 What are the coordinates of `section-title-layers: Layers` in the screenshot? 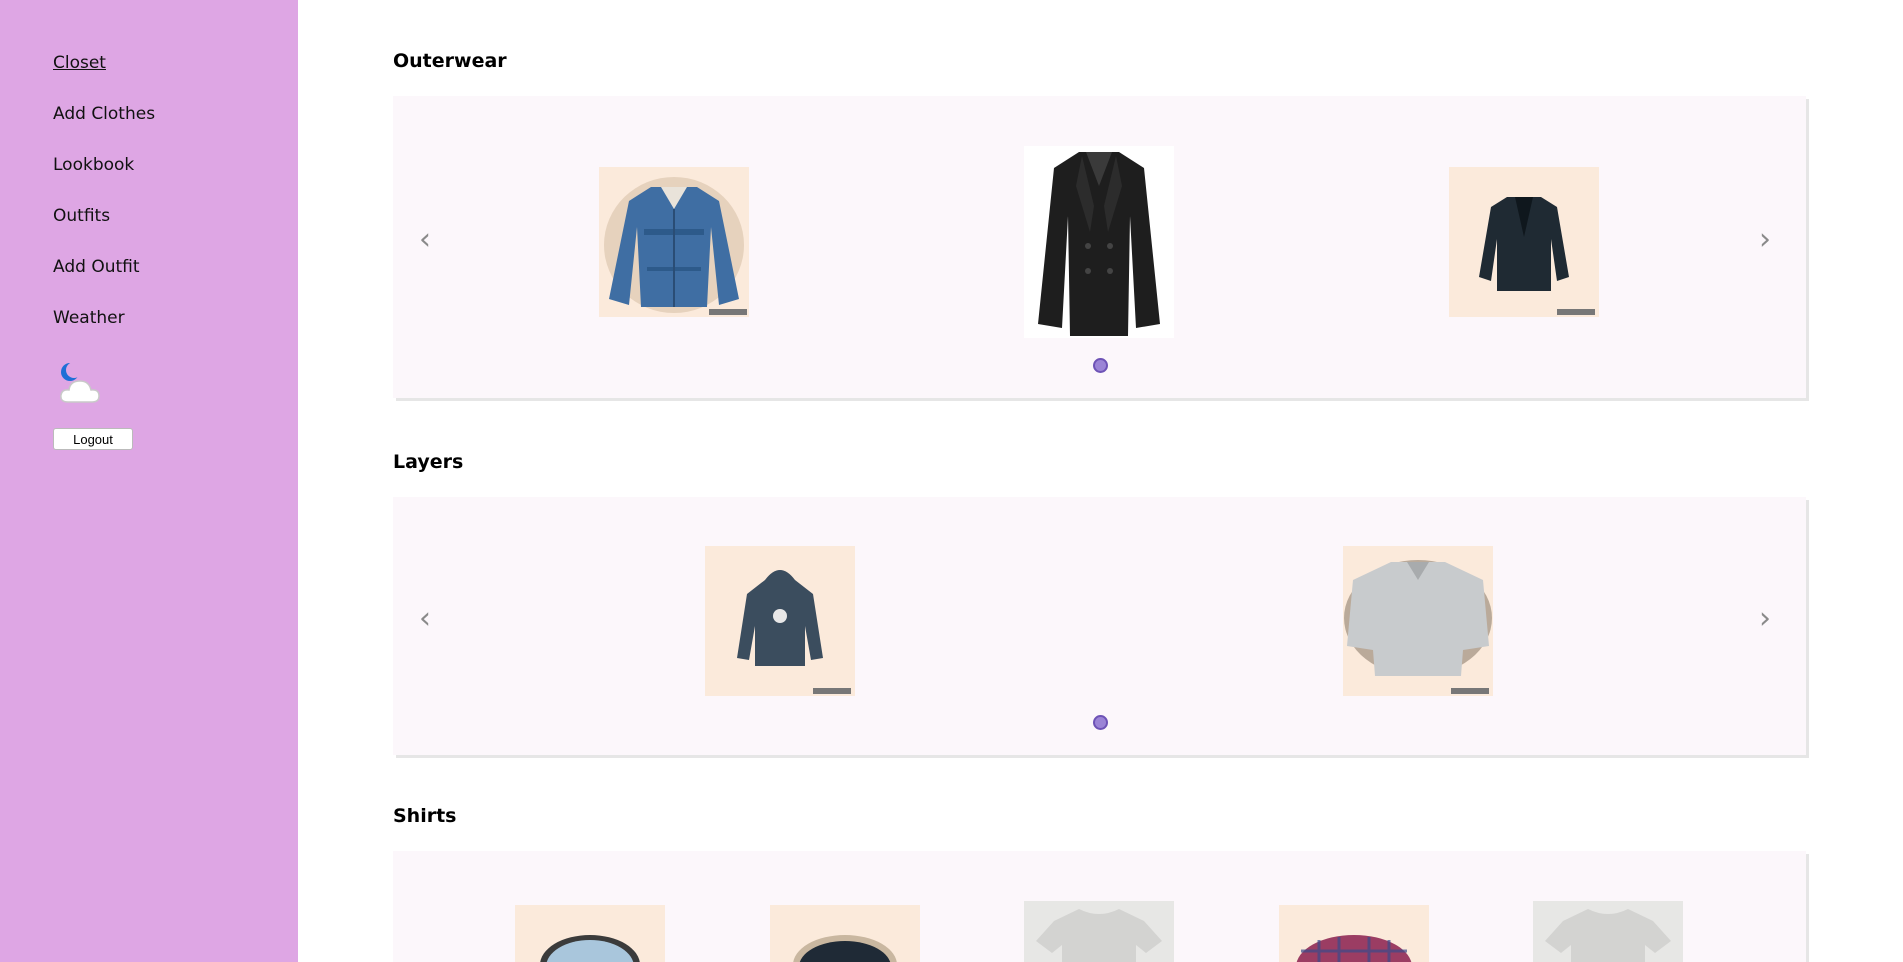 It's located at (428, 462).